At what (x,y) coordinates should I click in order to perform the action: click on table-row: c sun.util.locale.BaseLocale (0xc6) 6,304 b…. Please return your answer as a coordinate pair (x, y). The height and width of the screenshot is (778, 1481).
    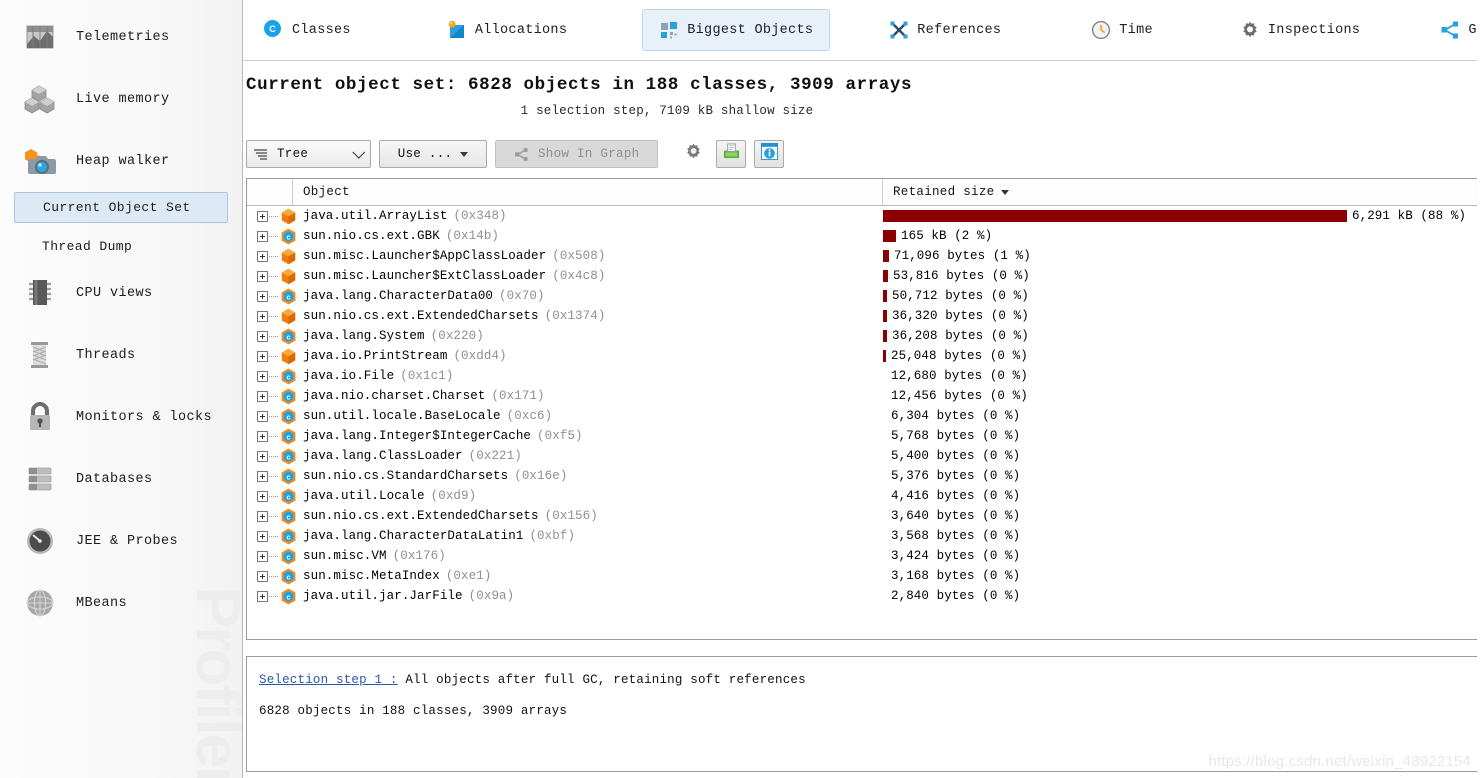
    Looking at the image, I should click on (862, 416).